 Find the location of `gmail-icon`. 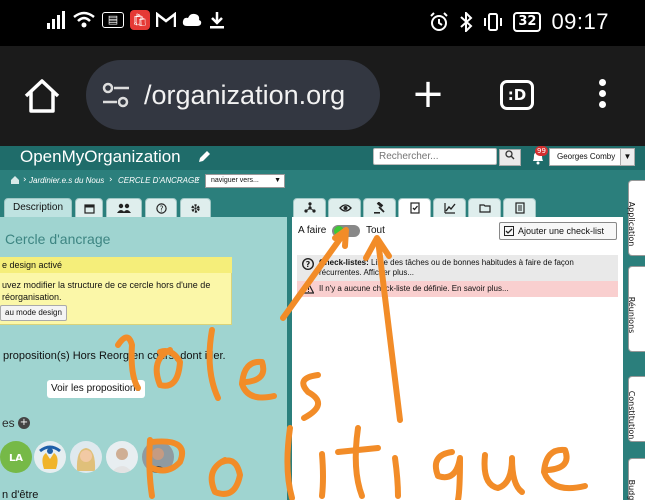

gmail-icon is located at coordinates (166, 19).